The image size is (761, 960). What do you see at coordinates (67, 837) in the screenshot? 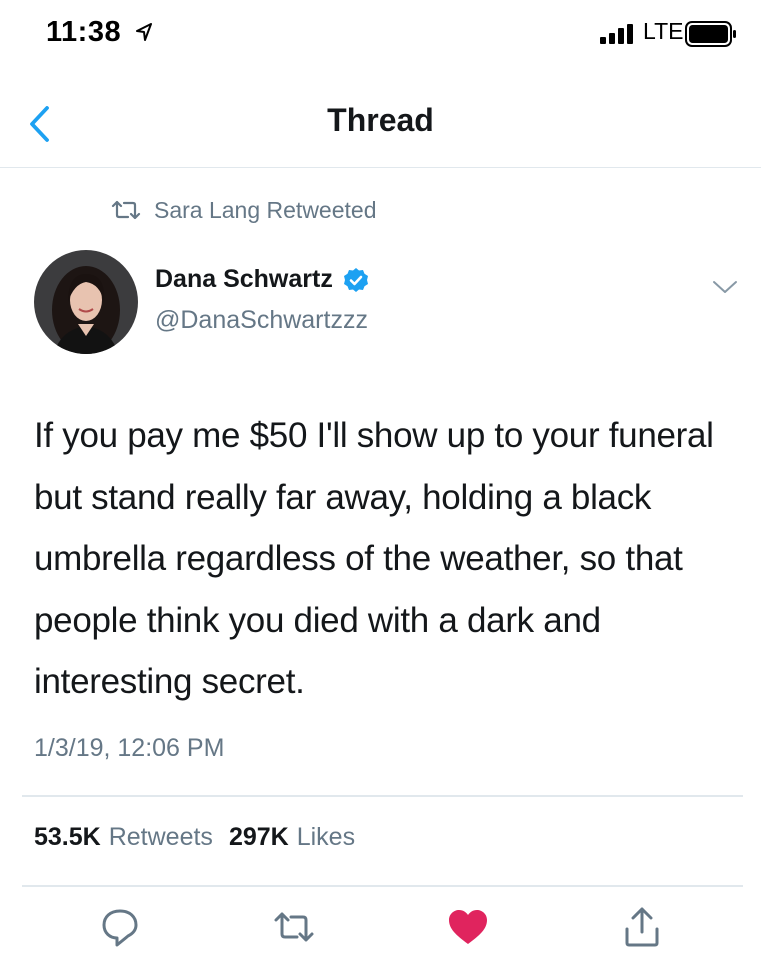
I see `retweet-count: 53.5K` at bounding box center [67, 837].